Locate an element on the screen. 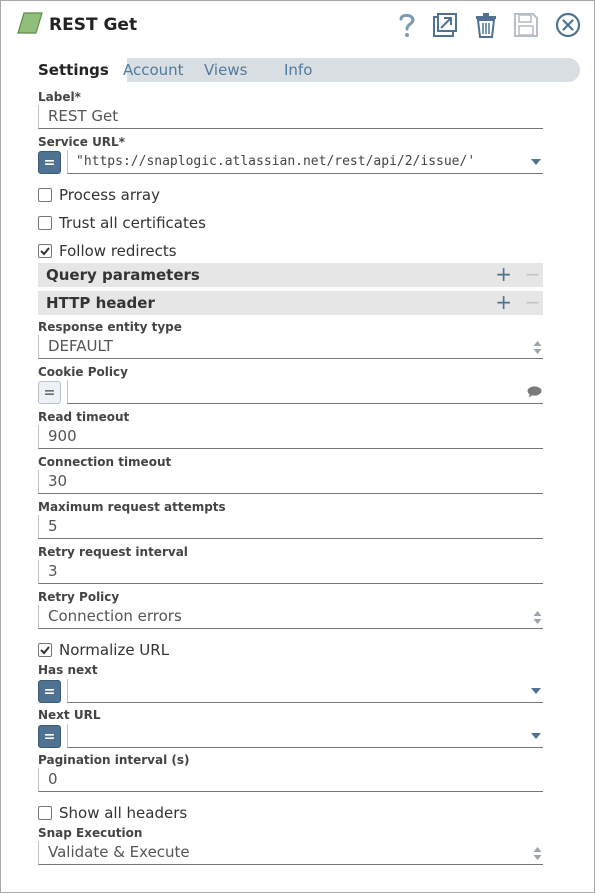 This screenshot has height=893, width=595. tab-account: Account is located at coordinates (153, 70).